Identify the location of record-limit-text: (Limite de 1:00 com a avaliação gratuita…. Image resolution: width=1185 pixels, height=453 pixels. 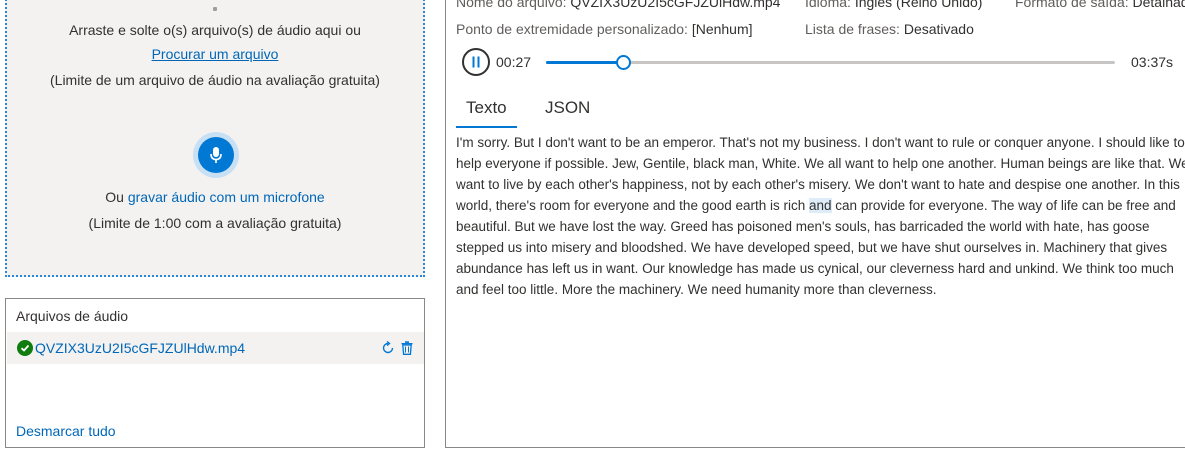
(215, 223).